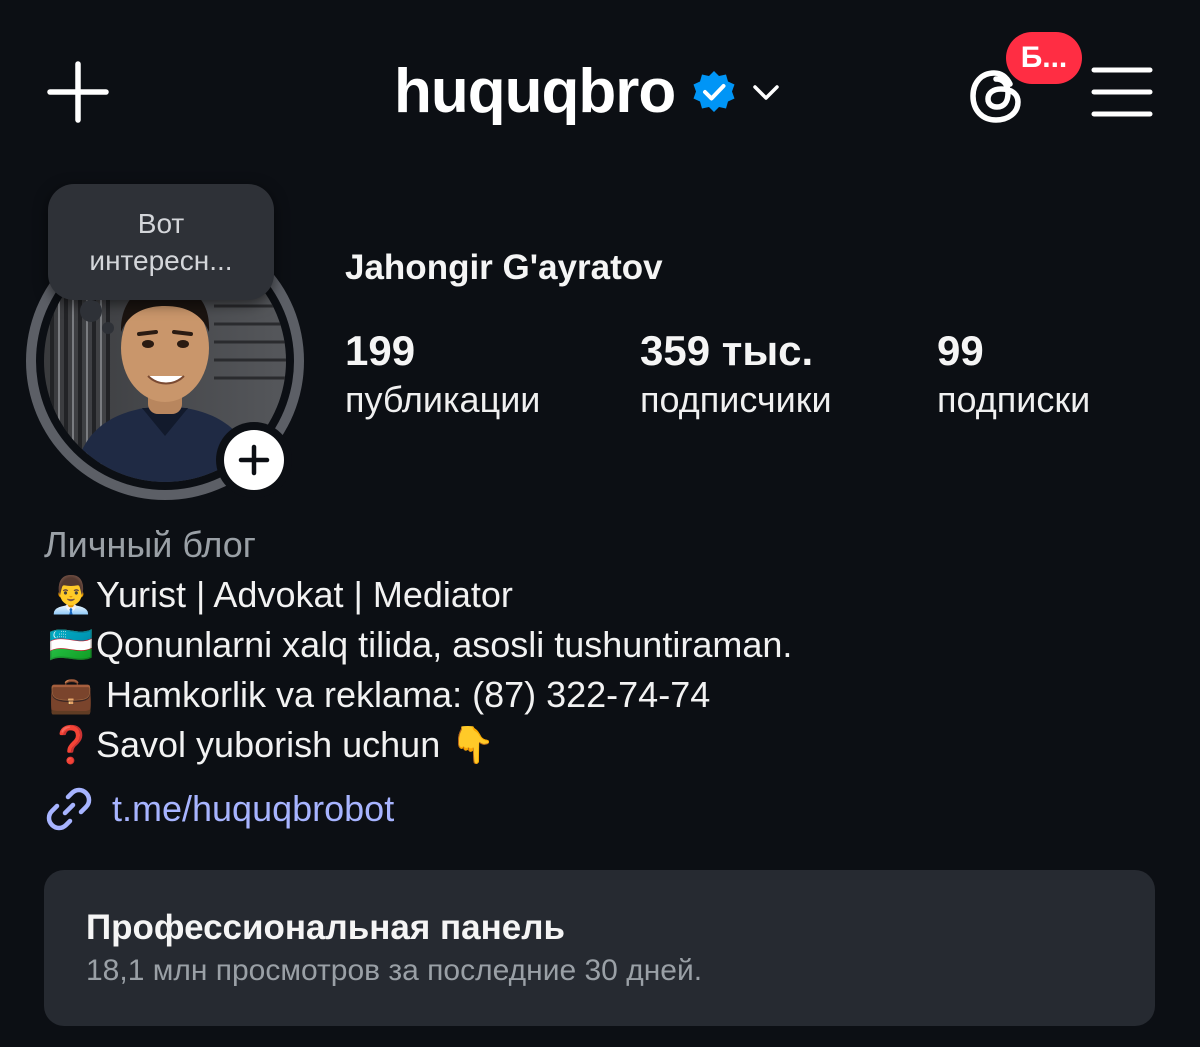 This screenshot has height=1047, width=1200. I want to click on businessman-emoji: 👨‍💼, so click(71, 595).